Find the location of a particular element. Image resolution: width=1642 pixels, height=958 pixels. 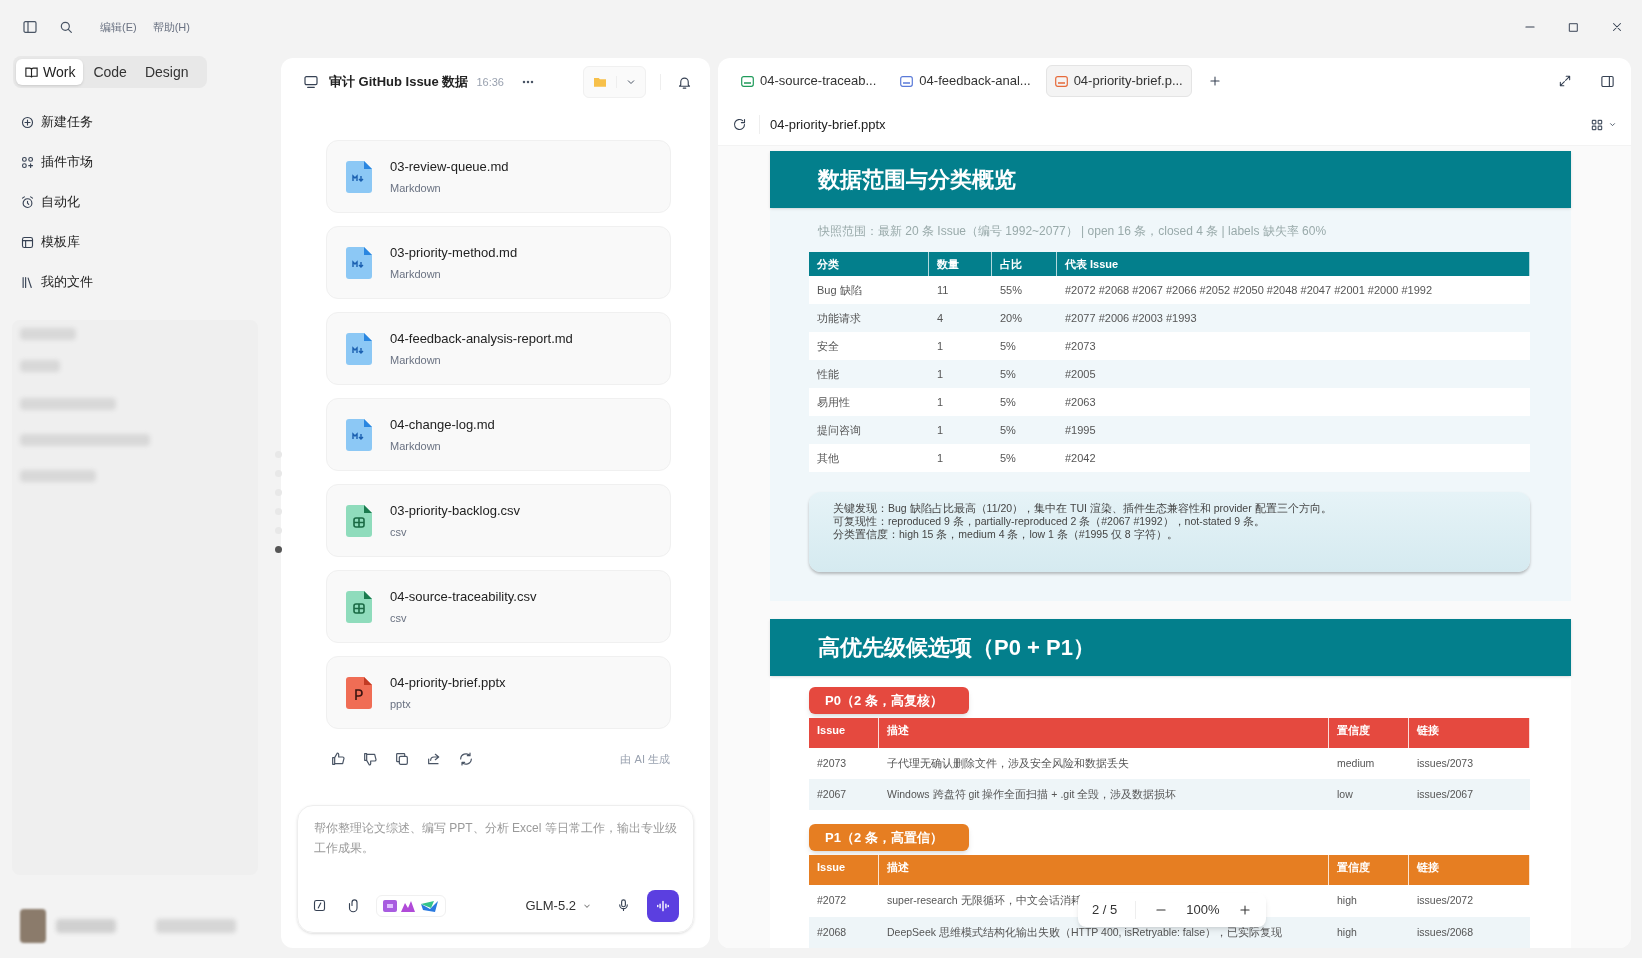

table-cell-text: 其他 is located at coordinates (828, 458).